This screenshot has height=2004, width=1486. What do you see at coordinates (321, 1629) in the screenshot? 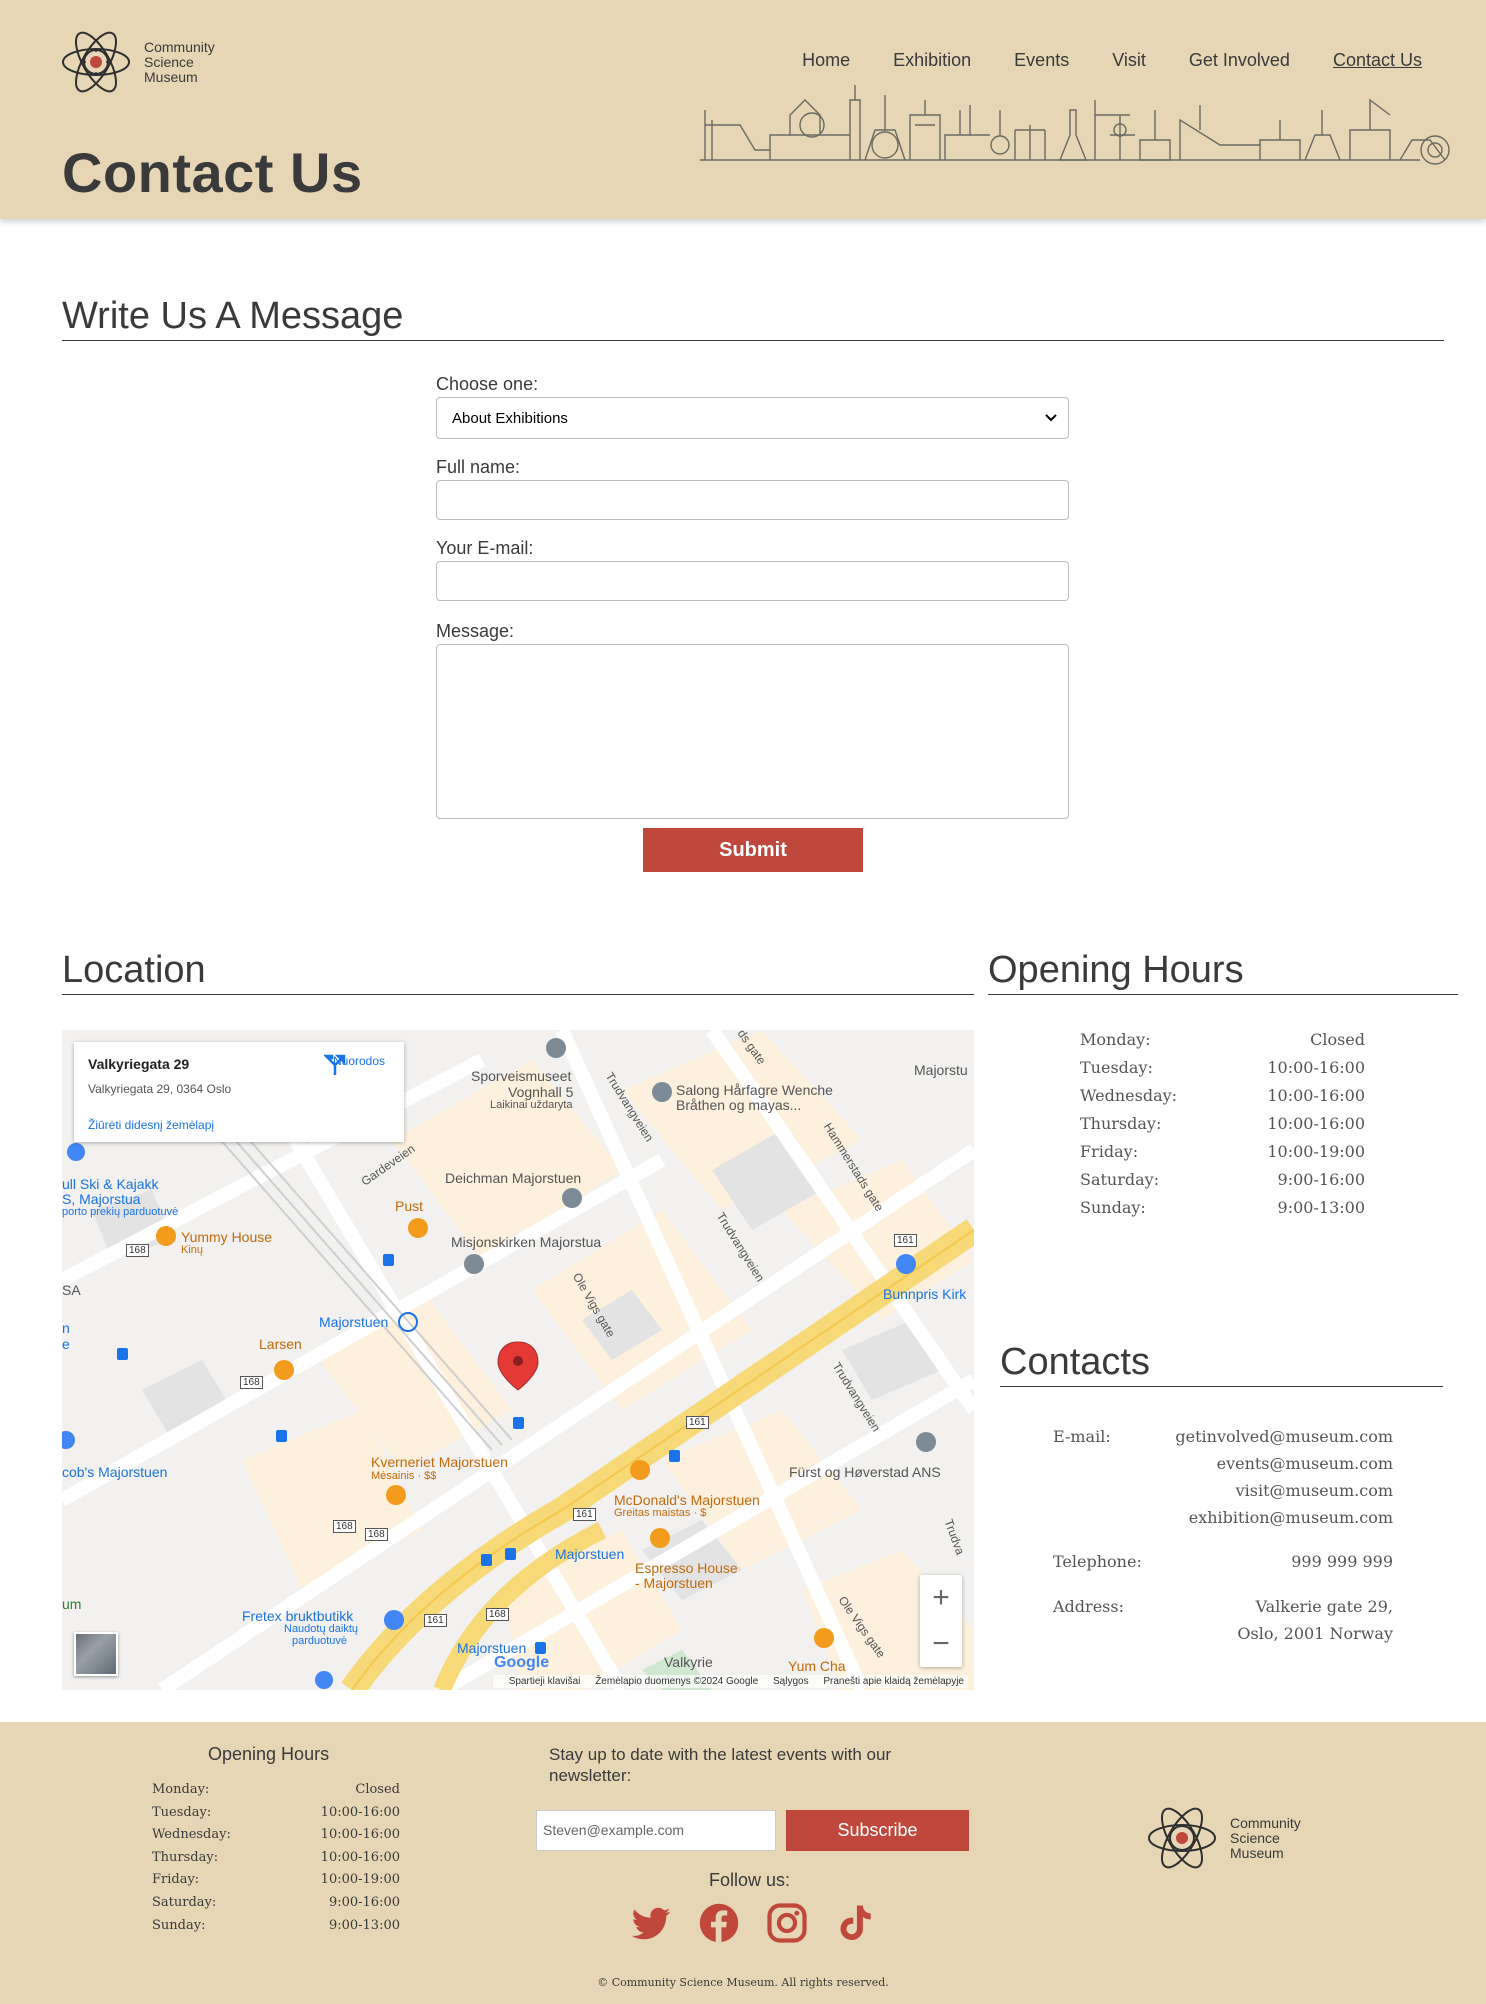
I see `map-label-naudotu-1: Naudotų daiktų` at bounding box center [321, 1629].